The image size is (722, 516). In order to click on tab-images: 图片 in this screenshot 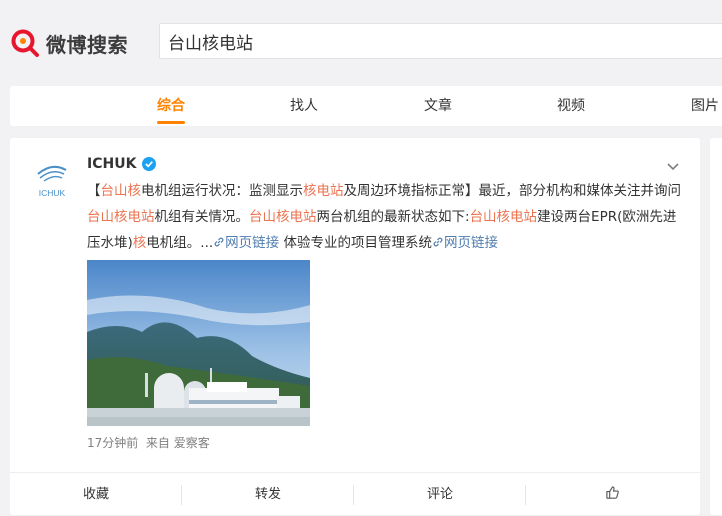, I will do `click(698, 106)`.